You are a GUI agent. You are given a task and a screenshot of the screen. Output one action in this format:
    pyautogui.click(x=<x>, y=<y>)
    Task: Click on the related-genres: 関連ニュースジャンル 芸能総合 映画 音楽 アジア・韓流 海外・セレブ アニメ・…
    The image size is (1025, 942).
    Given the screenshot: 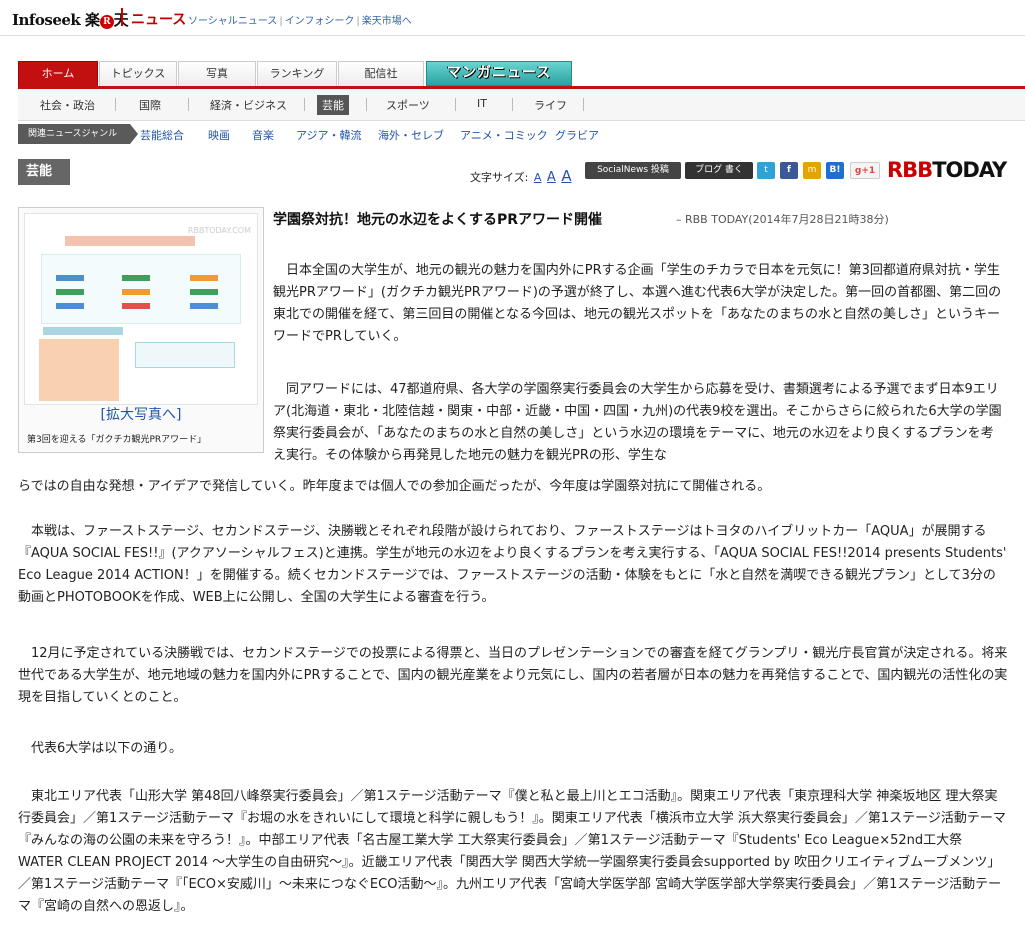 What is the action you would take?
    pyautogui.click(x=521, y=134)
    